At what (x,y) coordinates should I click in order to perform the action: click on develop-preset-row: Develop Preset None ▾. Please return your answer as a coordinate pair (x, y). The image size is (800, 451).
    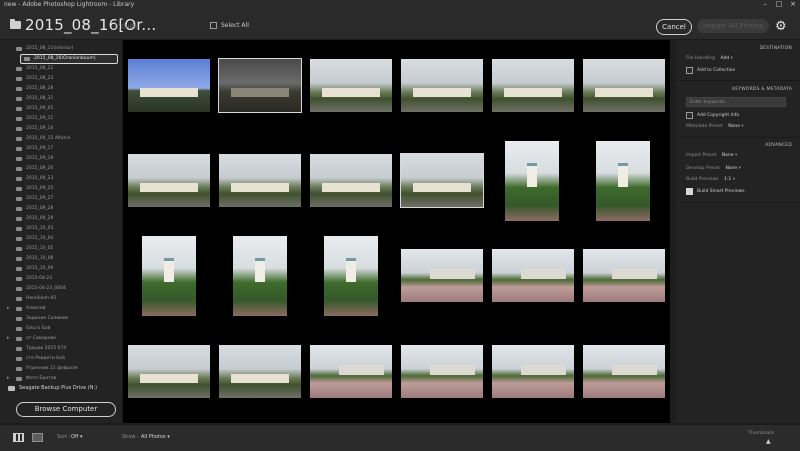
    Looking at the image, I should click on (713, 168).